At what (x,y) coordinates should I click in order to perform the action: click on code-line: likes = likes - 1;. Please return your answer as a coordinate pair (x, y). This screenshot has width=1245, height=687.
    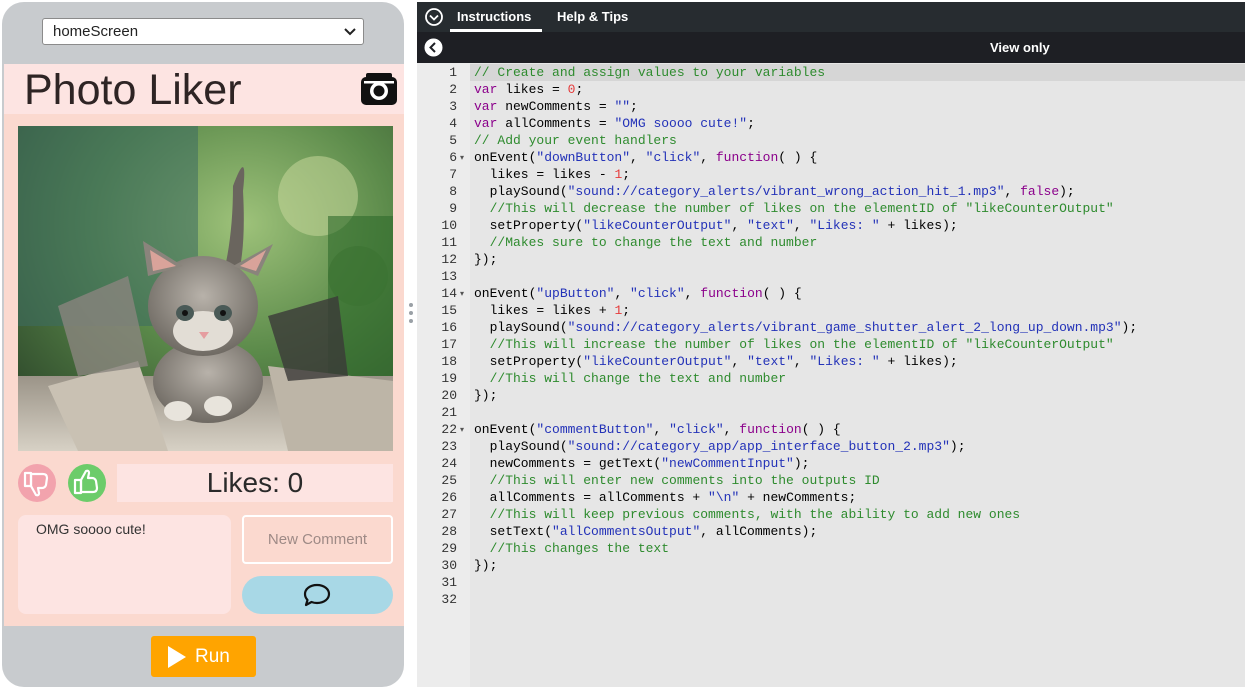
    Looking at the image, I should click on (552, 174).